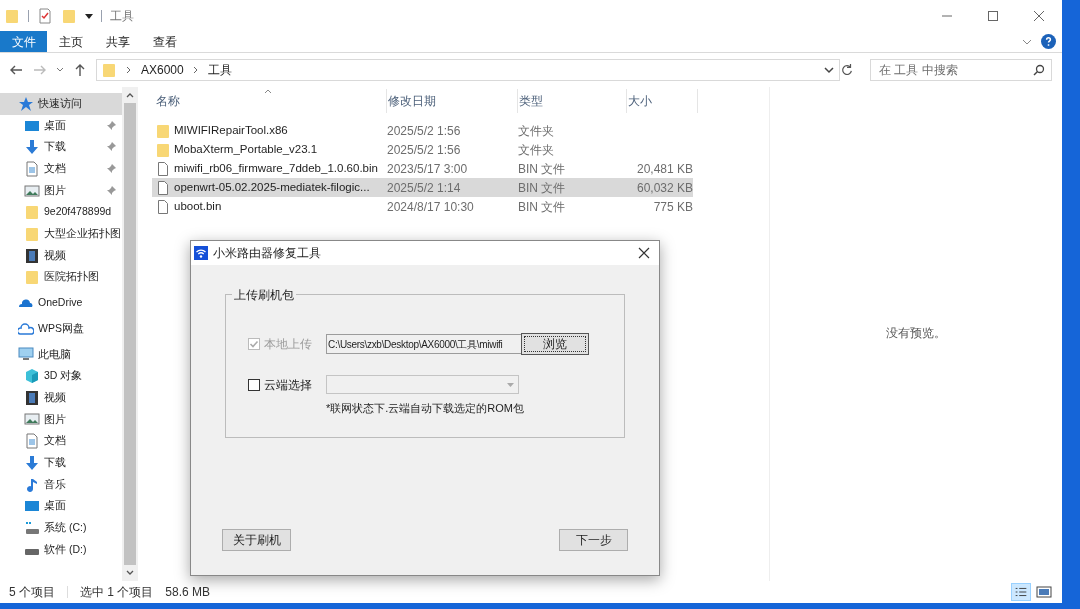  What do you see at coordinates (256, 540) in the screenshot?
I see `dialog-button: 关于刷机` at bounding box center [256, 540].